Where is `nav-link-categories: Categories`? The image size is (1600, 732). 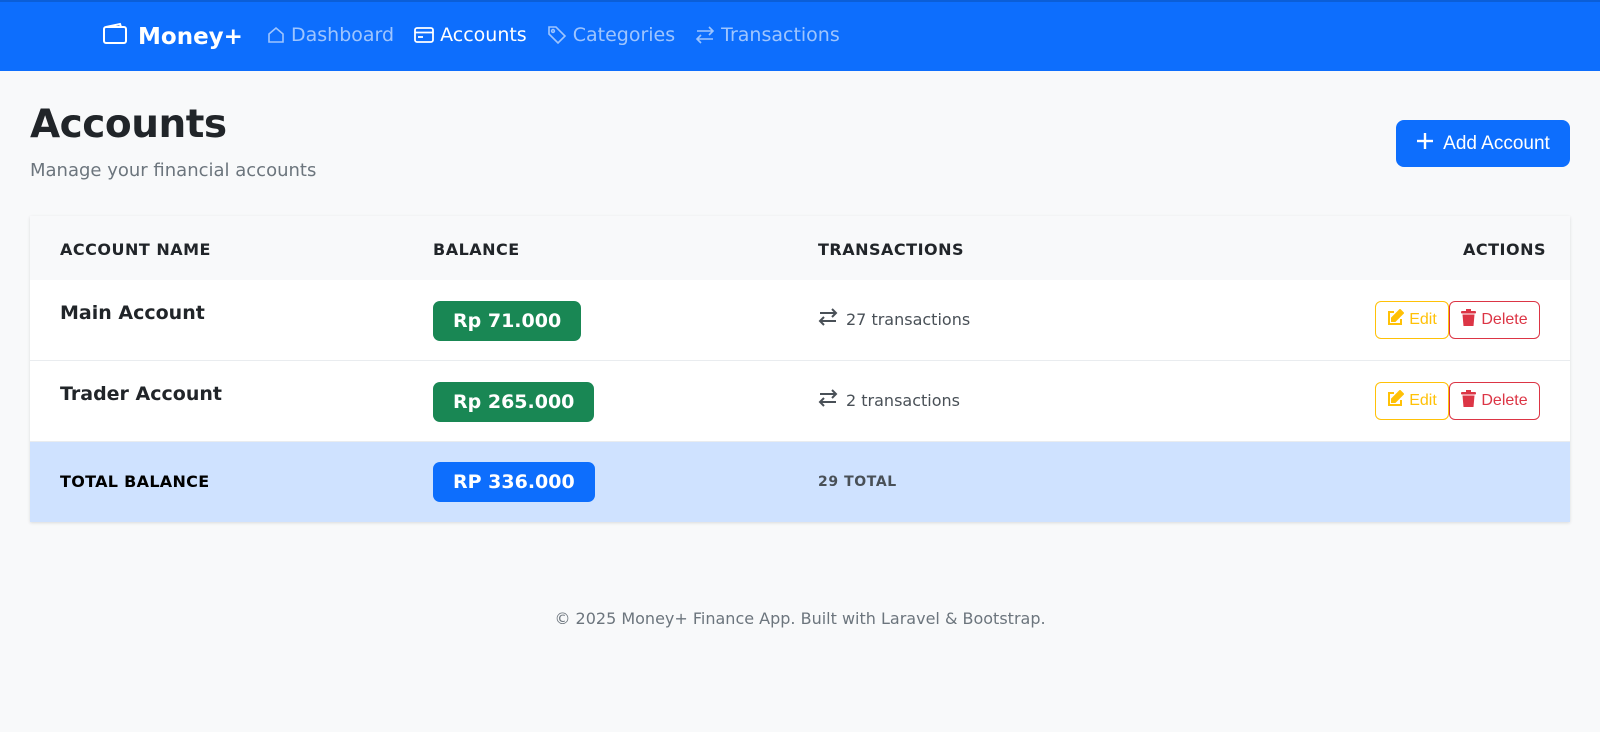 nav-link-categories: Categories is located at coordinates (611, 35).